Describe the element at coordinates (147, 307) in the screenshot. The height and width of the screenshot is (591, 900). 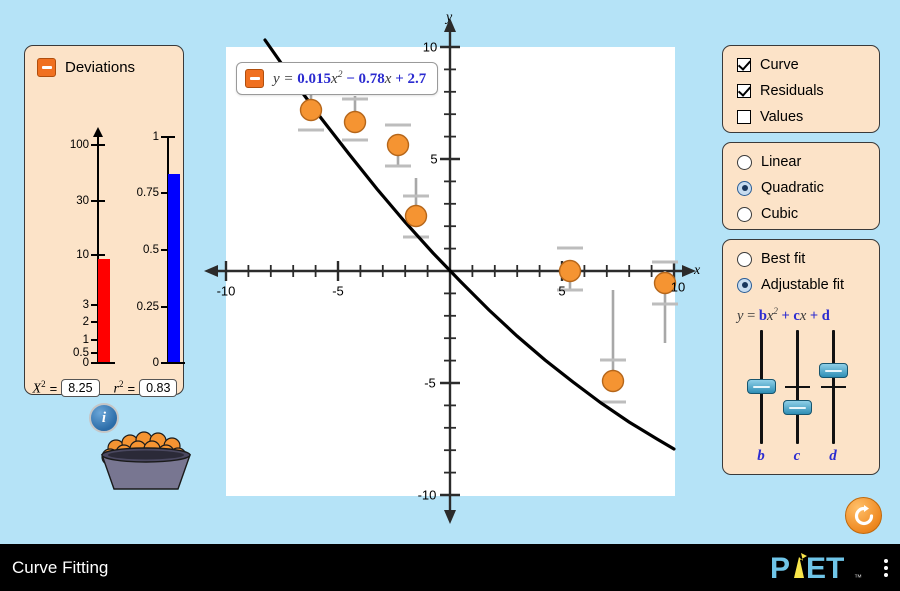
I see `r-tick-label-0.25: 0.25` at that location.